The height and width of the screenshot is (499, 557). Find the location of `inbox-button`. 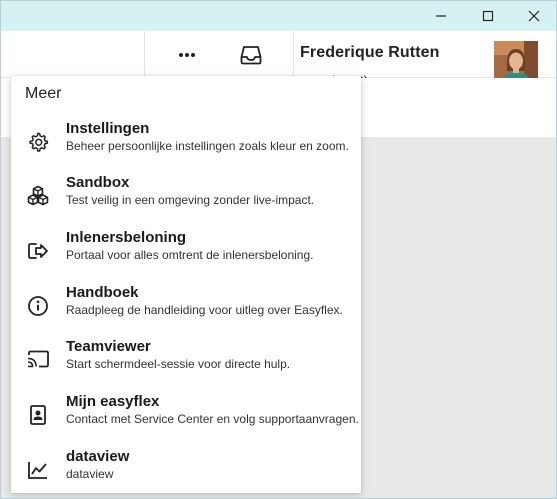

inbox-button is located at coordinates (251, 55).